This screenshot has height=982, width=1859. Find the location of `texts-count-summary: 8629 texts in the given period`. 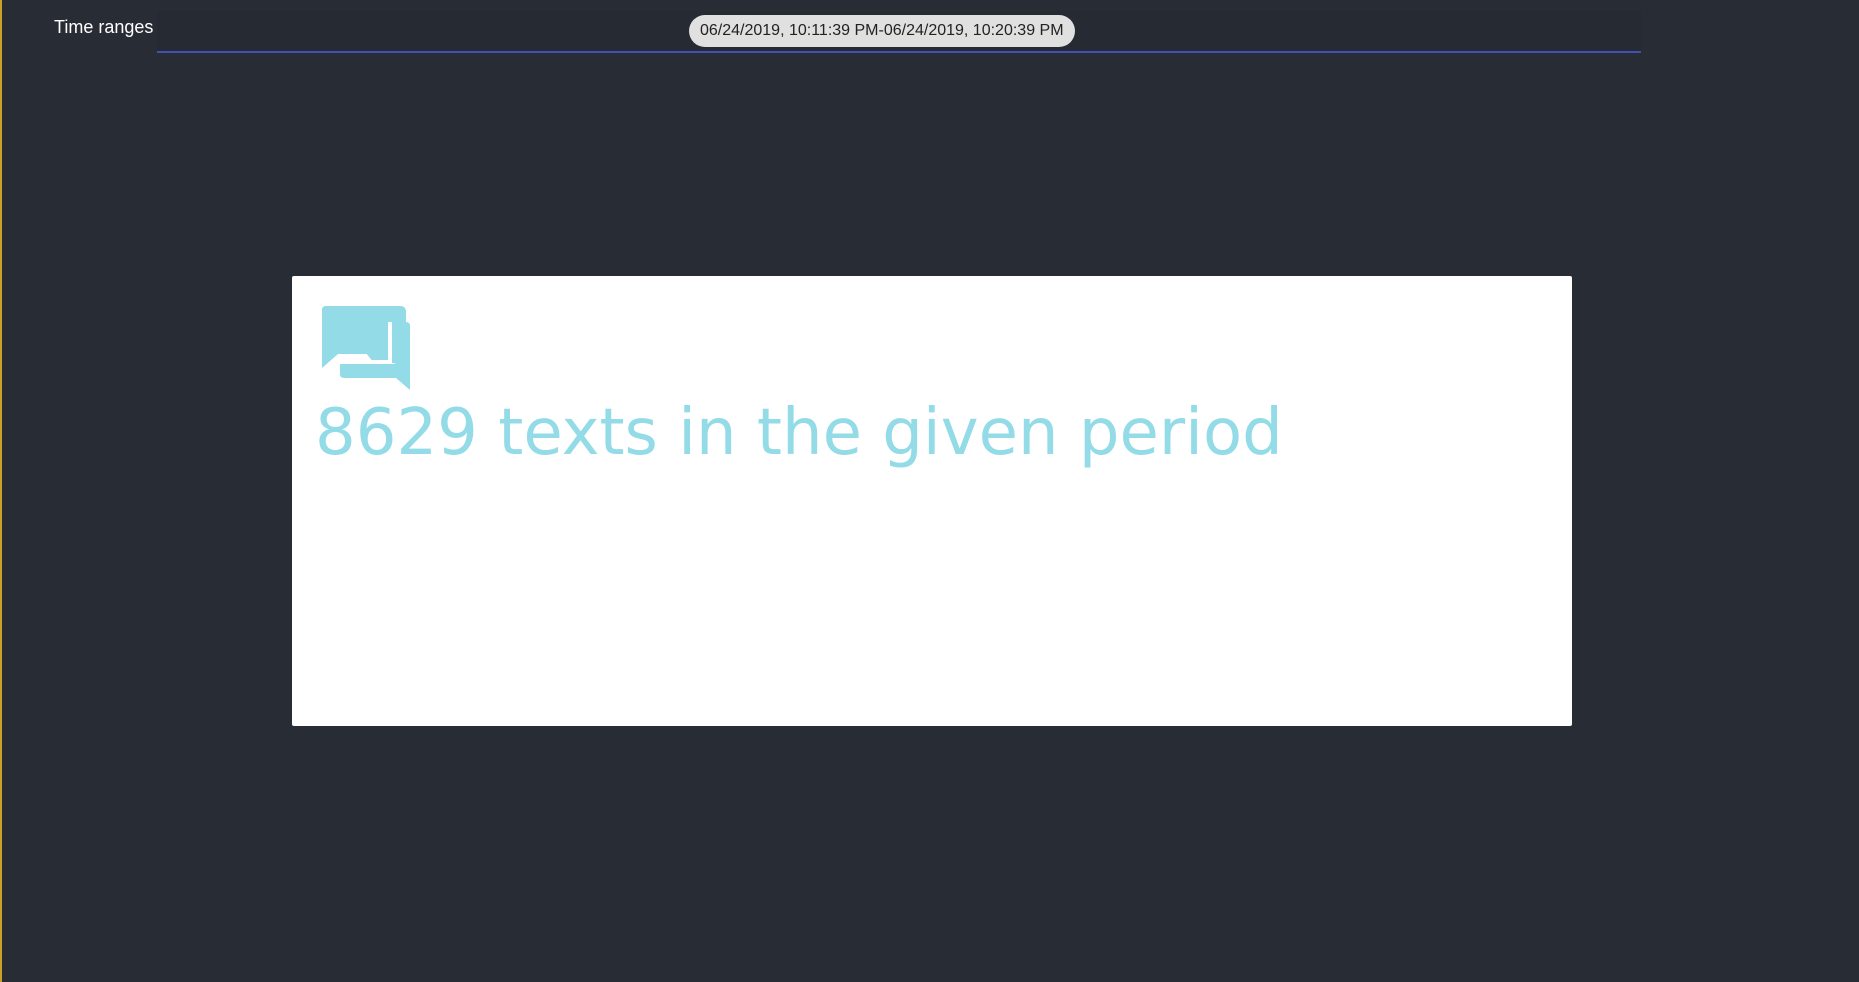

texts-count-summary: 8629 texts in the given period is located at coordinates (799, 433).